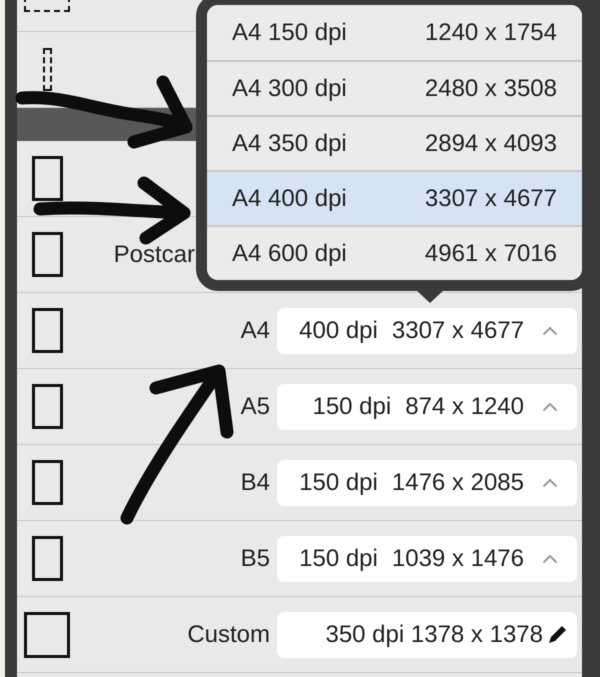 Image resolution: width=600 pixels, height=677 pixels. What do you see at coordinates (255, 558) in the screenshot?
I see `paper-size-label: B5` at bounding box center [255, 558].